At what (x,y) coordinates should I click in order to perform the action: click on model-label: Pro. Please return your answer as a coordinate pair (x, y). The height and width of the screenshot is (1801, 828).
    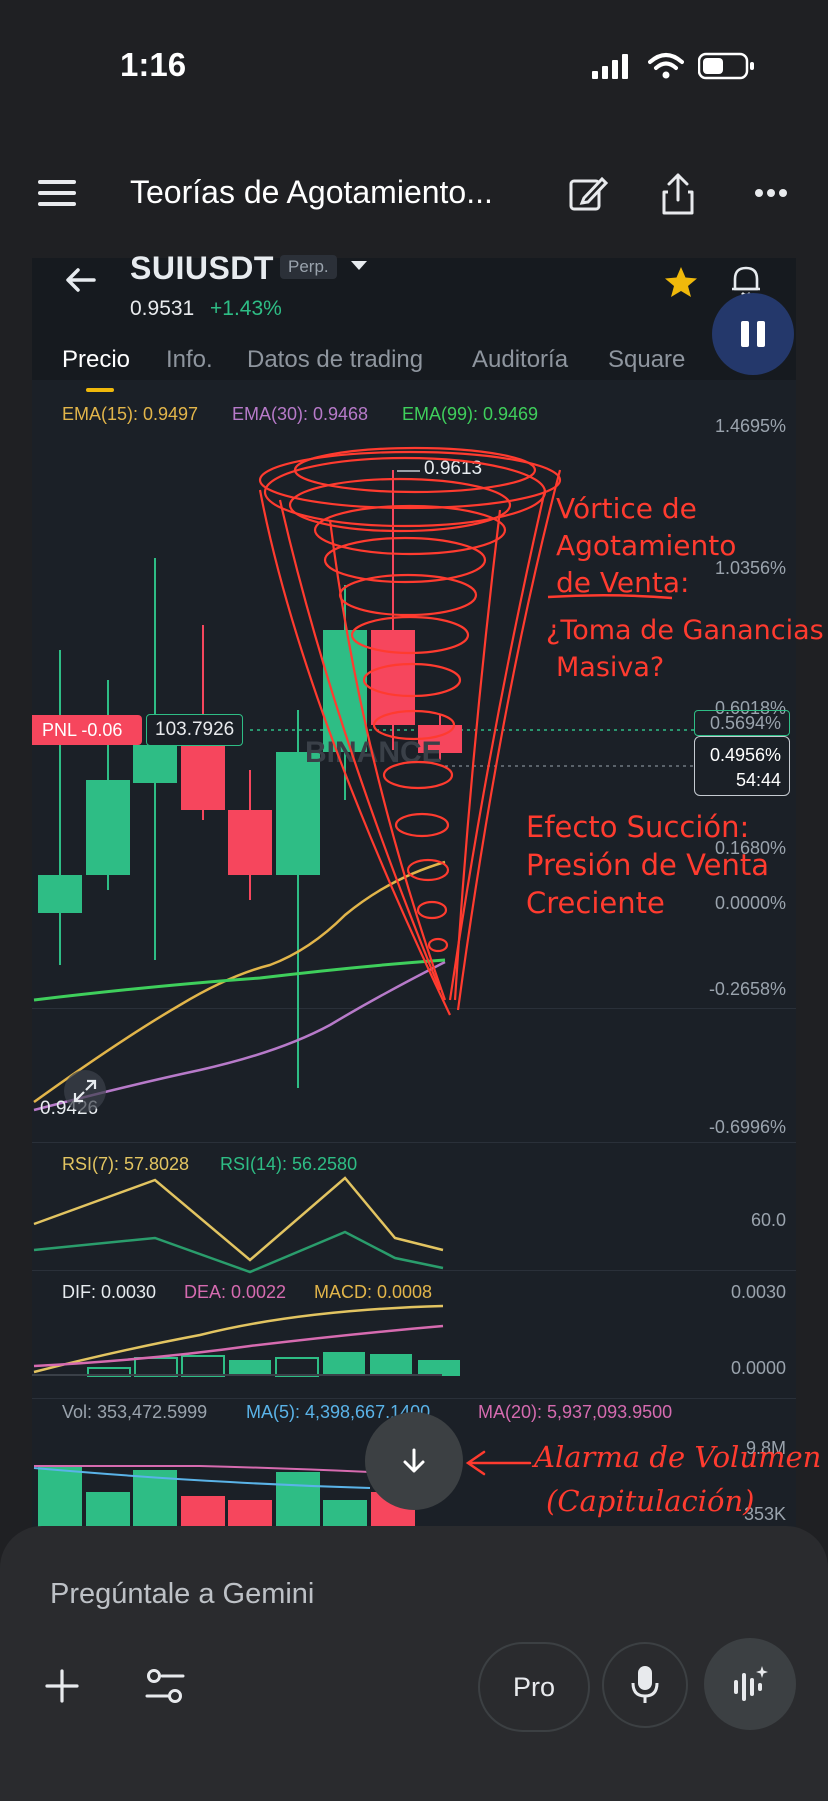
    Looking at the image, I should click on (534, 1686).